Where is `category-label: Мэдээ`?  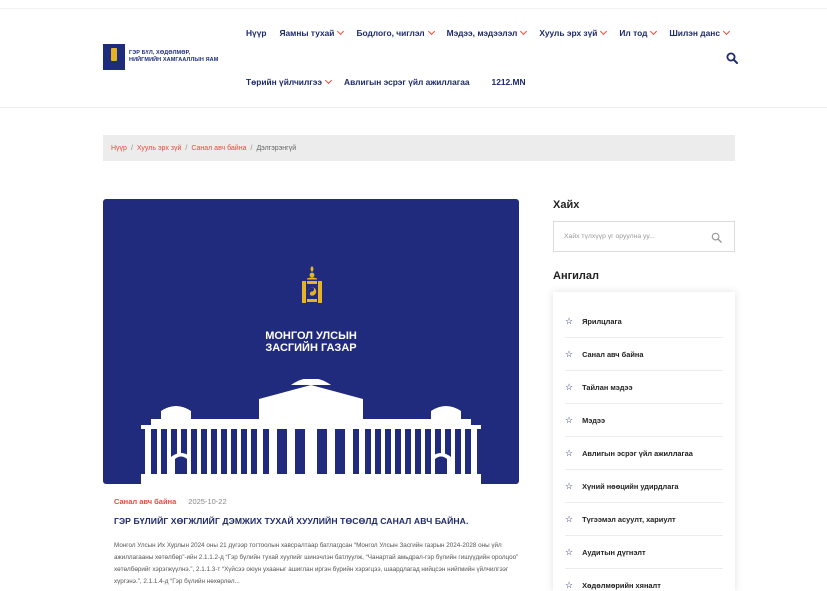 category-label: Мэдээ is located at coordinates (594, 420).